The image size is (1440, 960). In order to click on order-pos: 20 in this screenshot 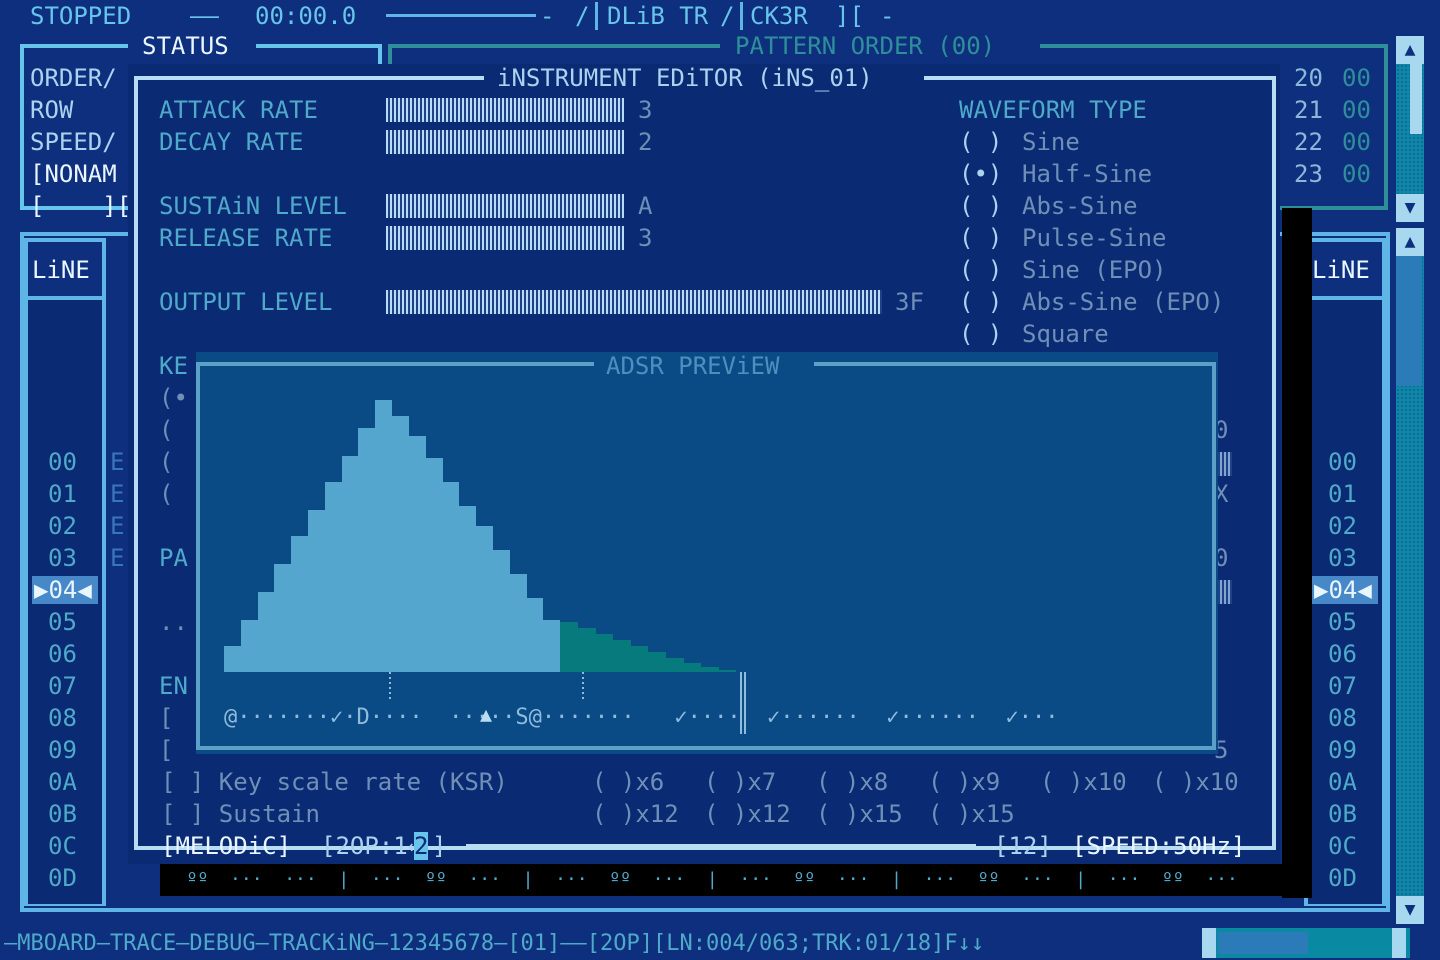, I will do `click(1308, 78)`.